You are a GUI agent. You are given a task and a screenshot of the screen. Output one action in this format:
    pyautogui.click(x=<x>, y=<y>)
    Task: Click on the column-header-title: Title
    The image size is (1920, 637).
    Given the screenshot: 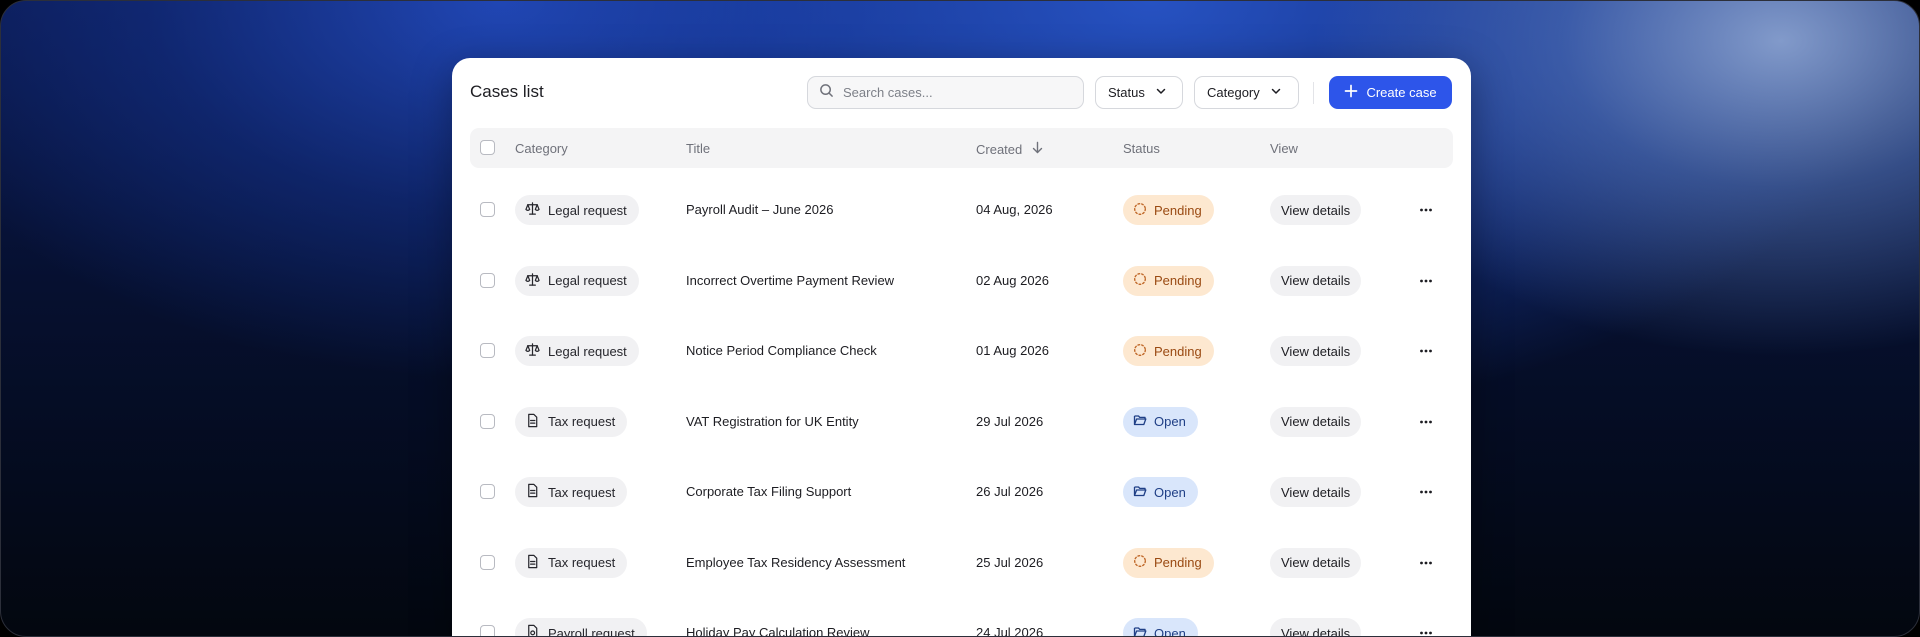 What is the action you would take?
    pyautogui.click(x=698, y=148)
    